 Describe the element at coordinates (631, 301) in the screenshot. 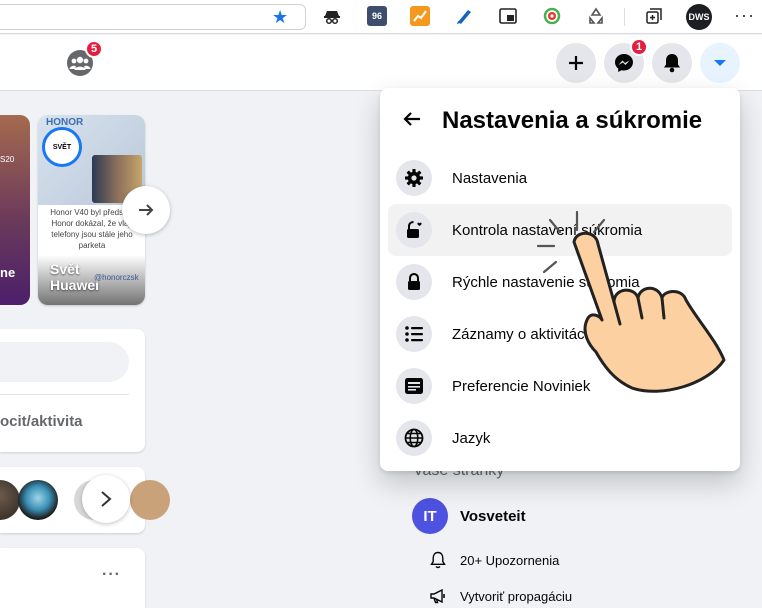

I see `pointing-hand-cursor-icon` at that location.